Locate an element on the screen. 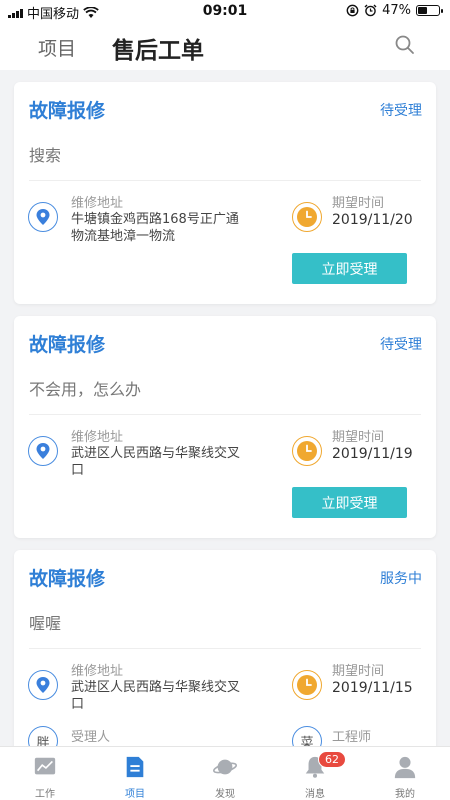  expected-time: 2019/11/20 is located at coordinates (372, 220).